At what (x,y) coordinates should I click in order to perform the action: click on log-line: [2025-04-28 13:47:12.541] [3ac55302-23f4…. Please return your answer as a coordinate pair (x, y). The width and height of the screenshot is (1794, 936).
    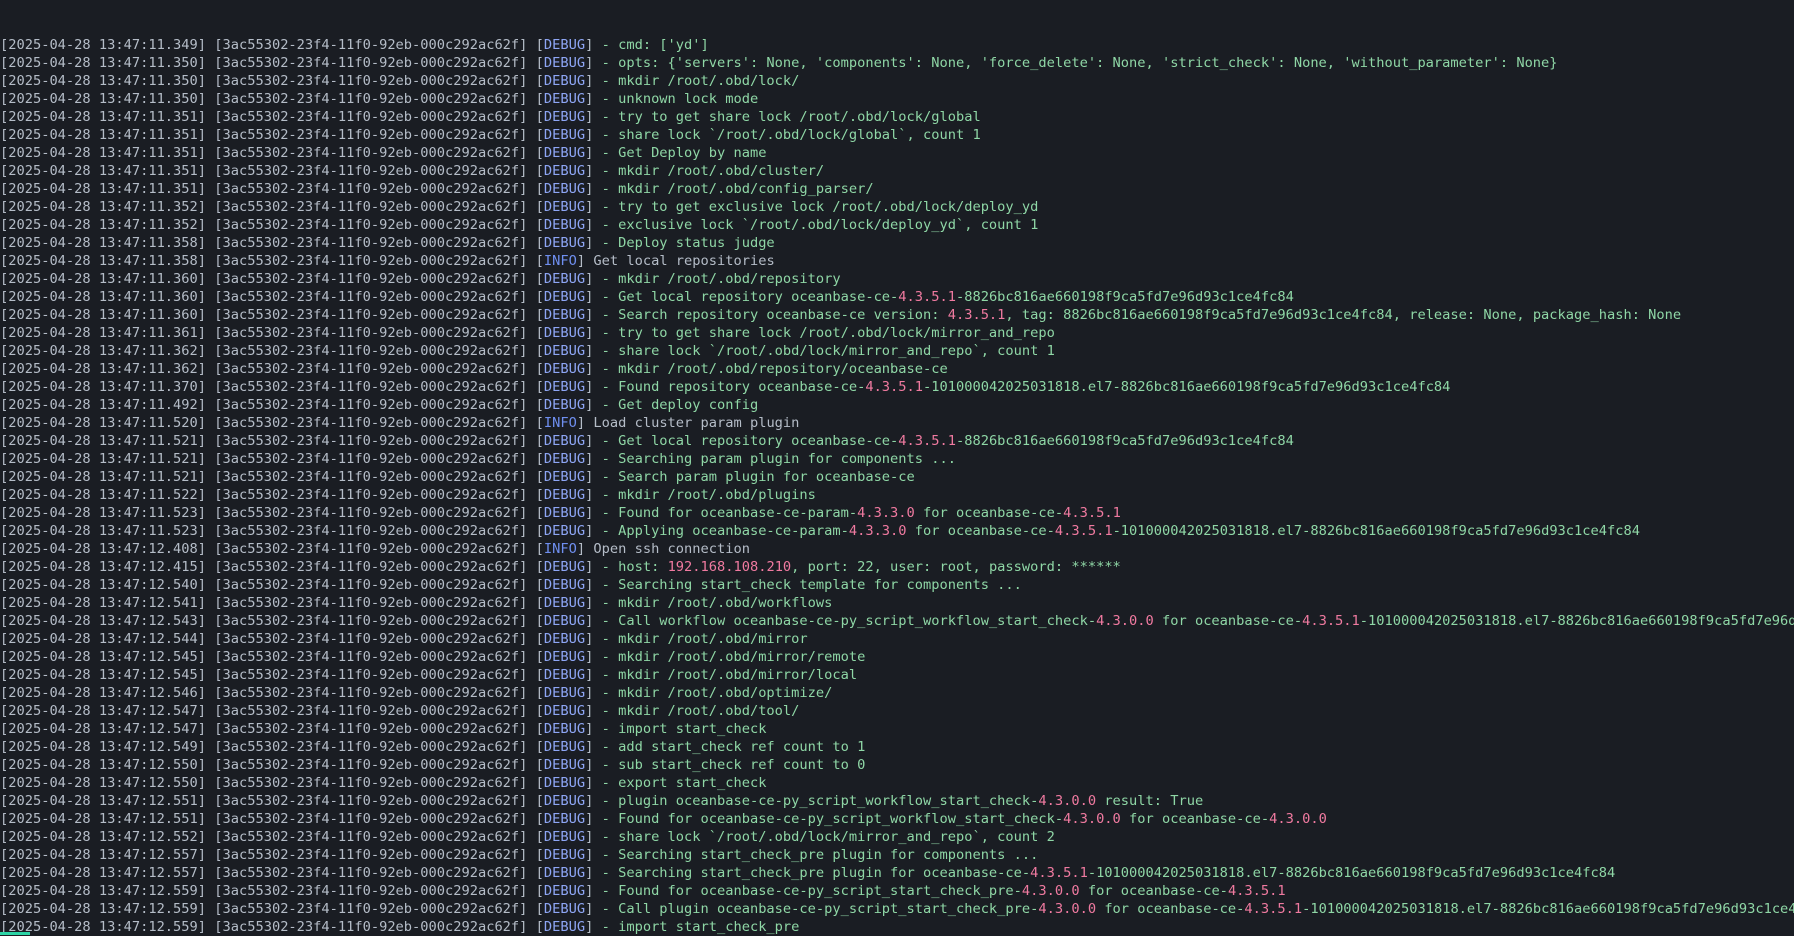
    Looking at the image, I should click on (416, 603).